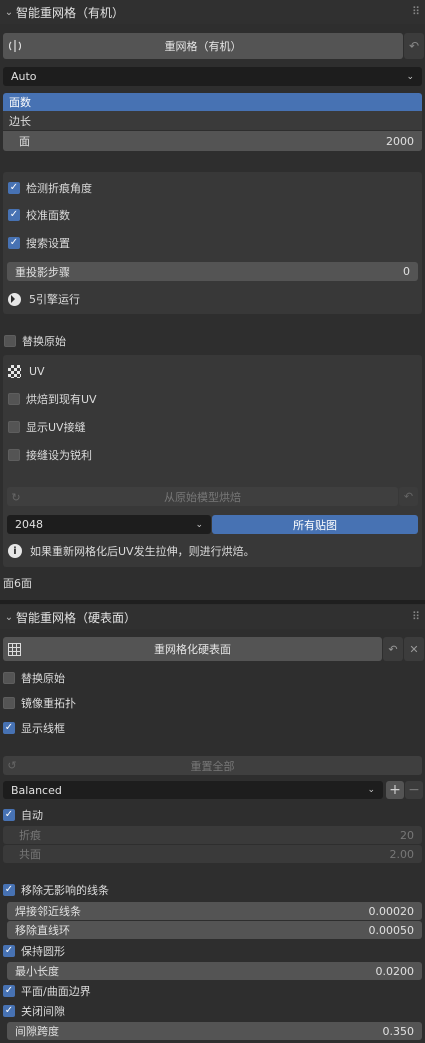  I want to click on hard-replace-original-checkbox: 替换原始, so click(34, 678).